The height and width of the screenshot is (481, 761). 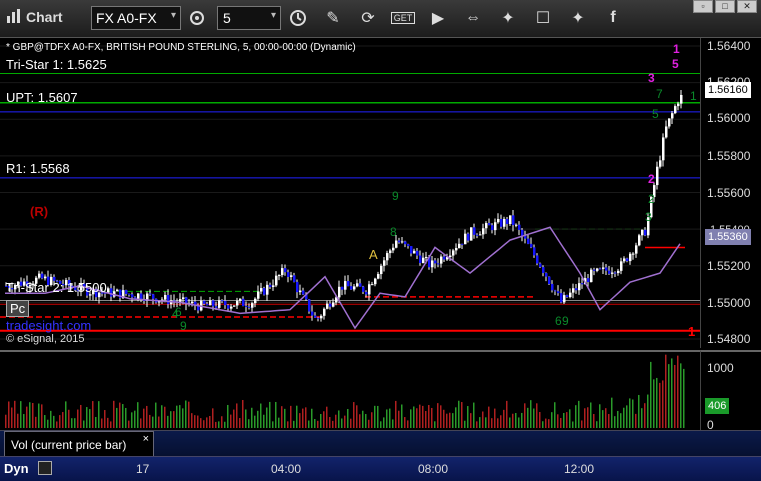 I want to click on comment-icon: ☐, so click(x=543, y=18).